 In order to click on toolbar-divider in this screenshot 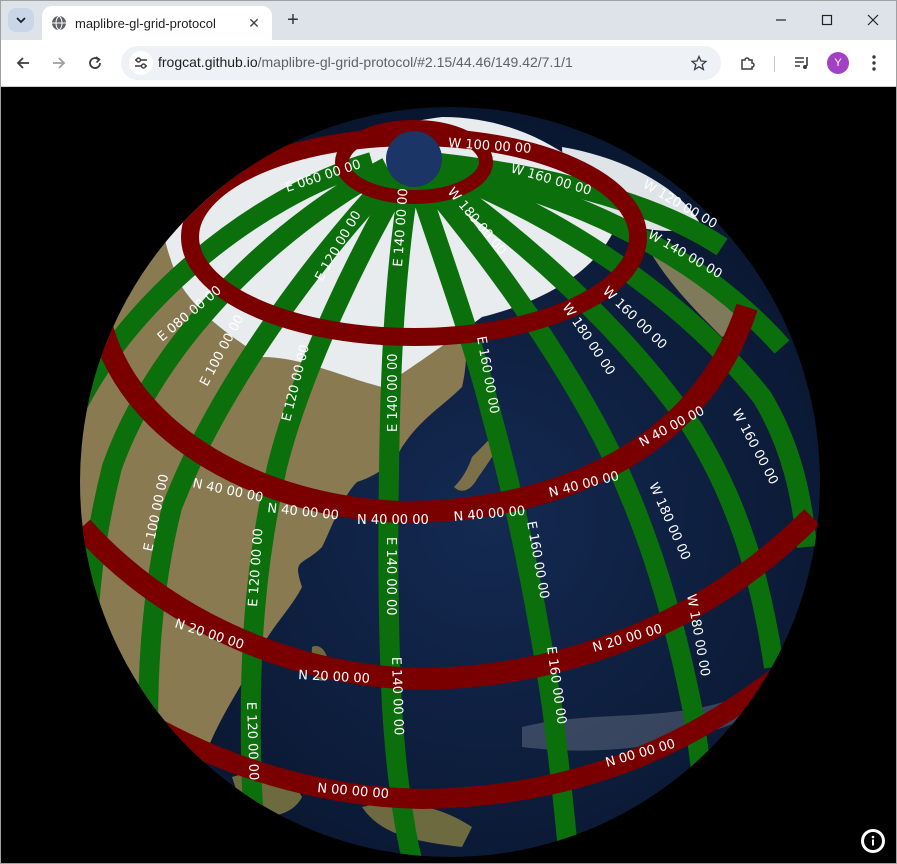, I will do `click(774, 64)`.